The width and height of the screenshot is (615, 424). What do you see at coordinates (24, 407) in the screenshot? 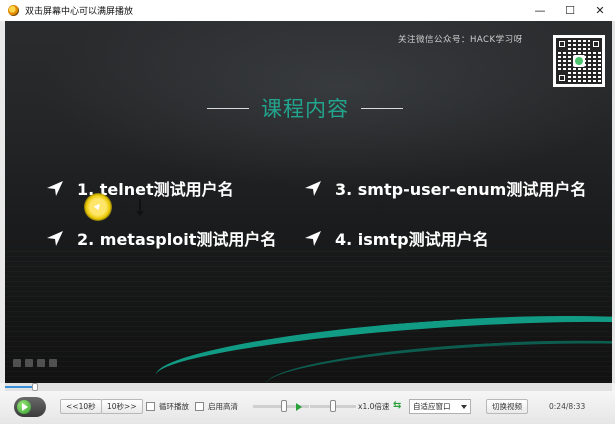
I see `play-icon` at bounding box center [24, 407].